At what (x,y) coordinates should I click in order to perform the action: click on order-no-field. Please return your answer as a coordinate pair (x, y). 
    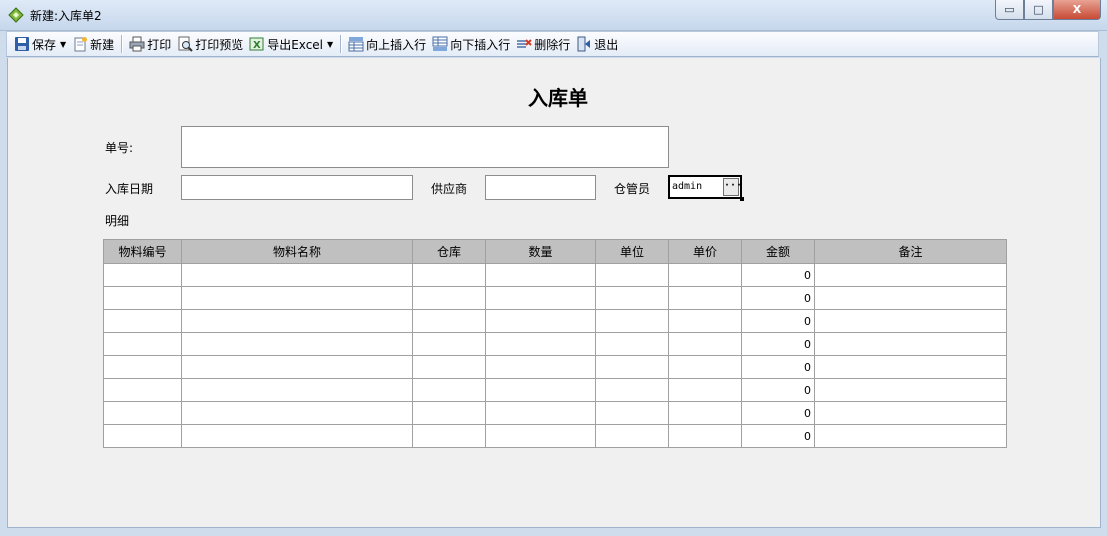
    Looking at the image, I should click on (425, 147).